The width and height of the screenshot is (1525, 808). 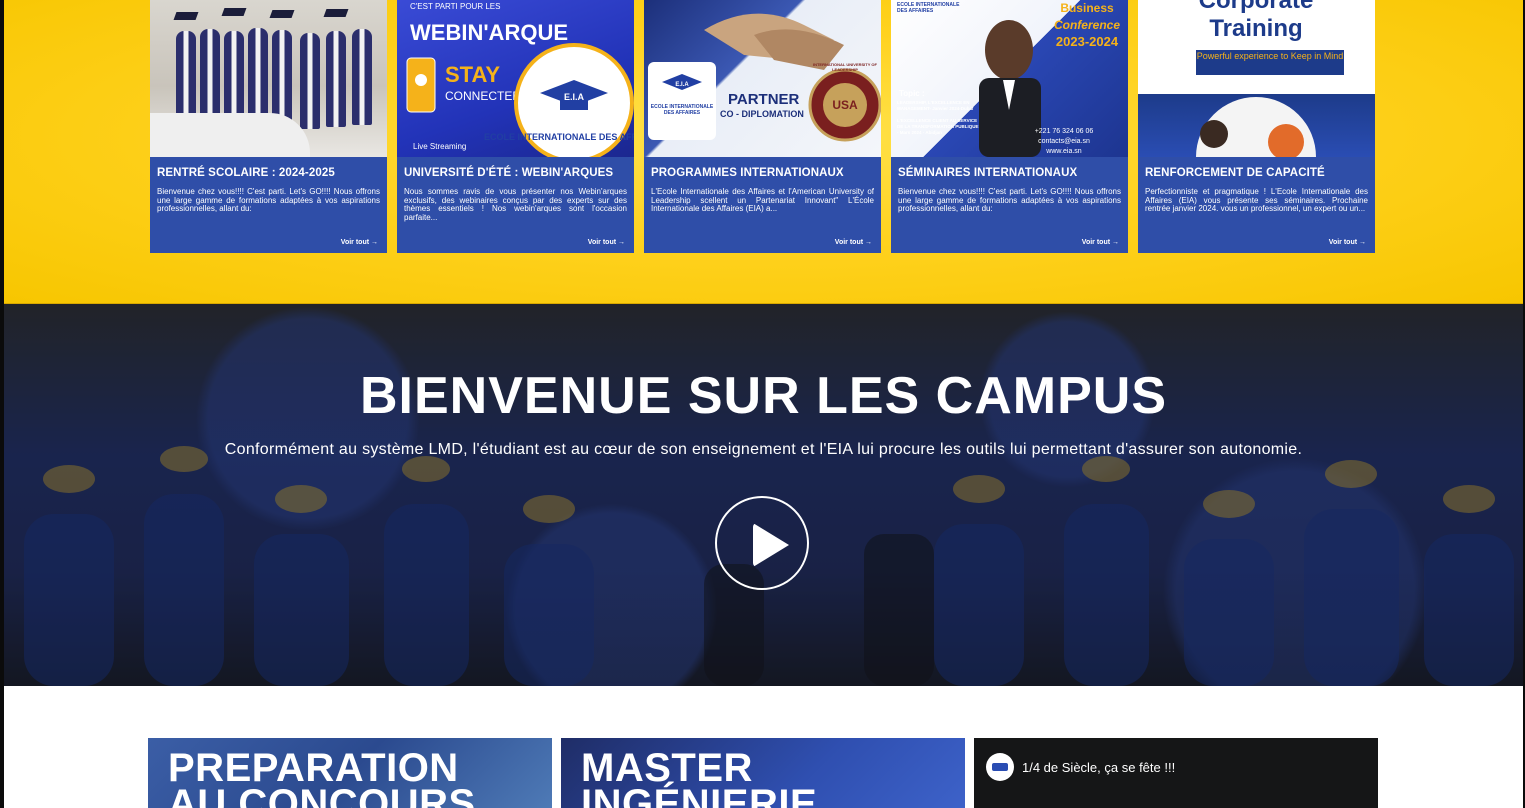 What do you see at coordinates (1270, 56) in the screenshot?
I see `poster-tagline: Powerful experience to Keep in Mind` at bounding box center [1270, 56].